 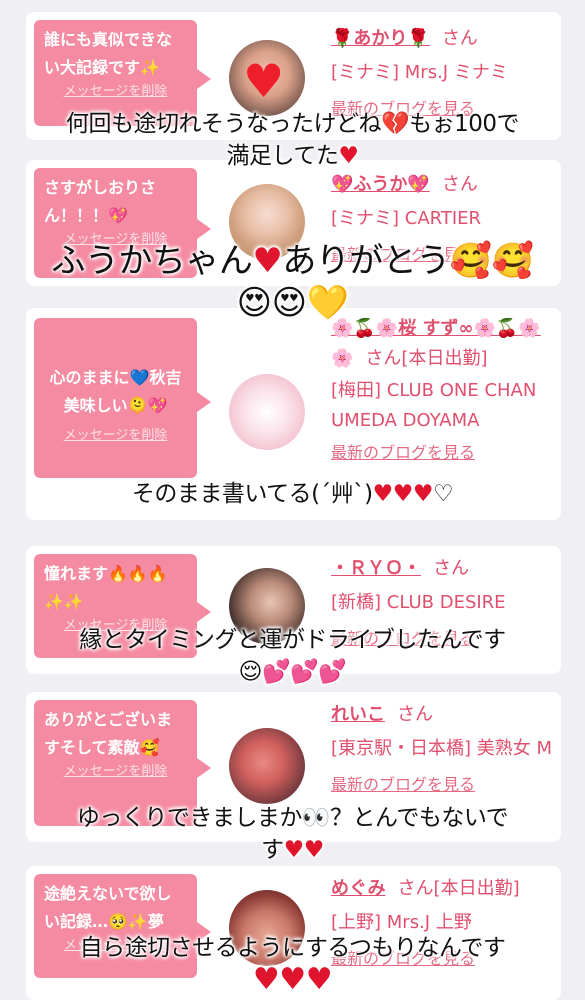 What do you see at coordinates (264, 81) in the screenshot?
I see `heart-sticker-icon: ♥` at bounding box center [264, 81].